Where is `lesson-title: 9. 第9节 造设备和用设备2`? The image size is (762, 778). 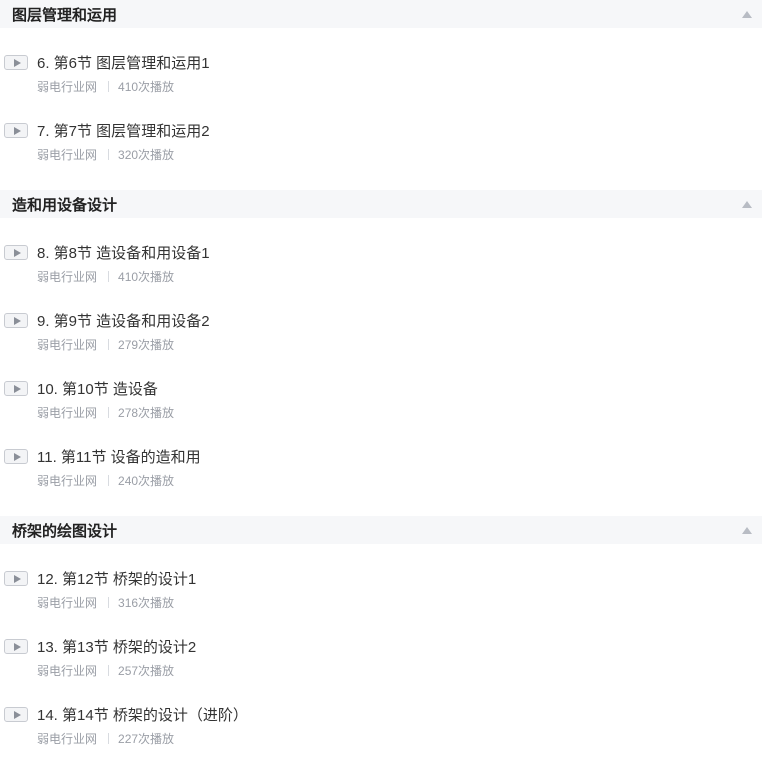 lesson-title: 9. 第9节 造设备和用设备2 is located at coordinates (123, 320).